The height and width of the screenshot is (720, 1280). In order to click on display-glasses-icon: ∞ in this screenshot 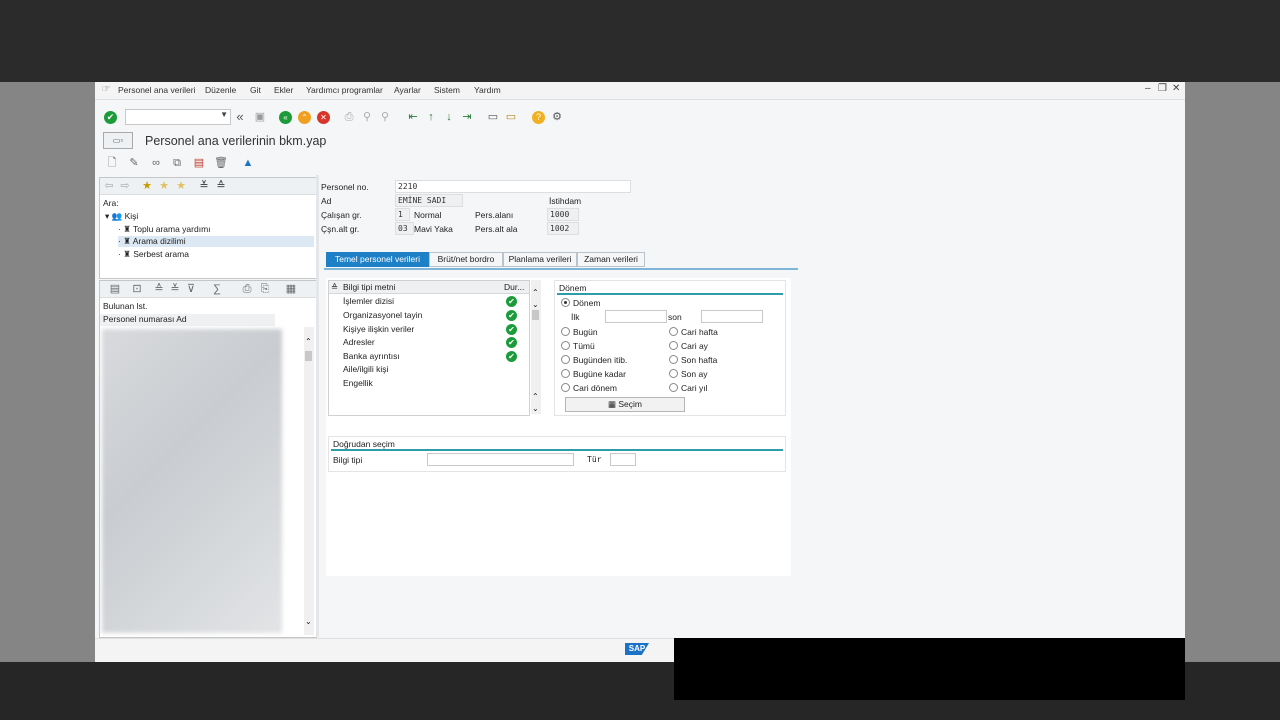, I will do `click(156, 163)`.